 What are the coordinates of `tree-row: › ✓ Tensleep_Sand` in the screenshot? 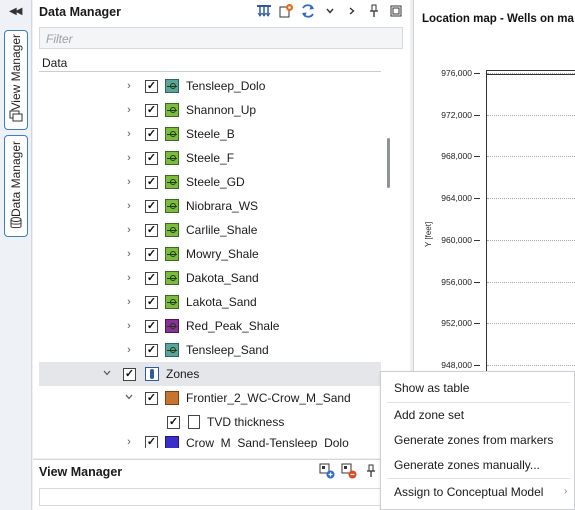 It's located at (210, 350).